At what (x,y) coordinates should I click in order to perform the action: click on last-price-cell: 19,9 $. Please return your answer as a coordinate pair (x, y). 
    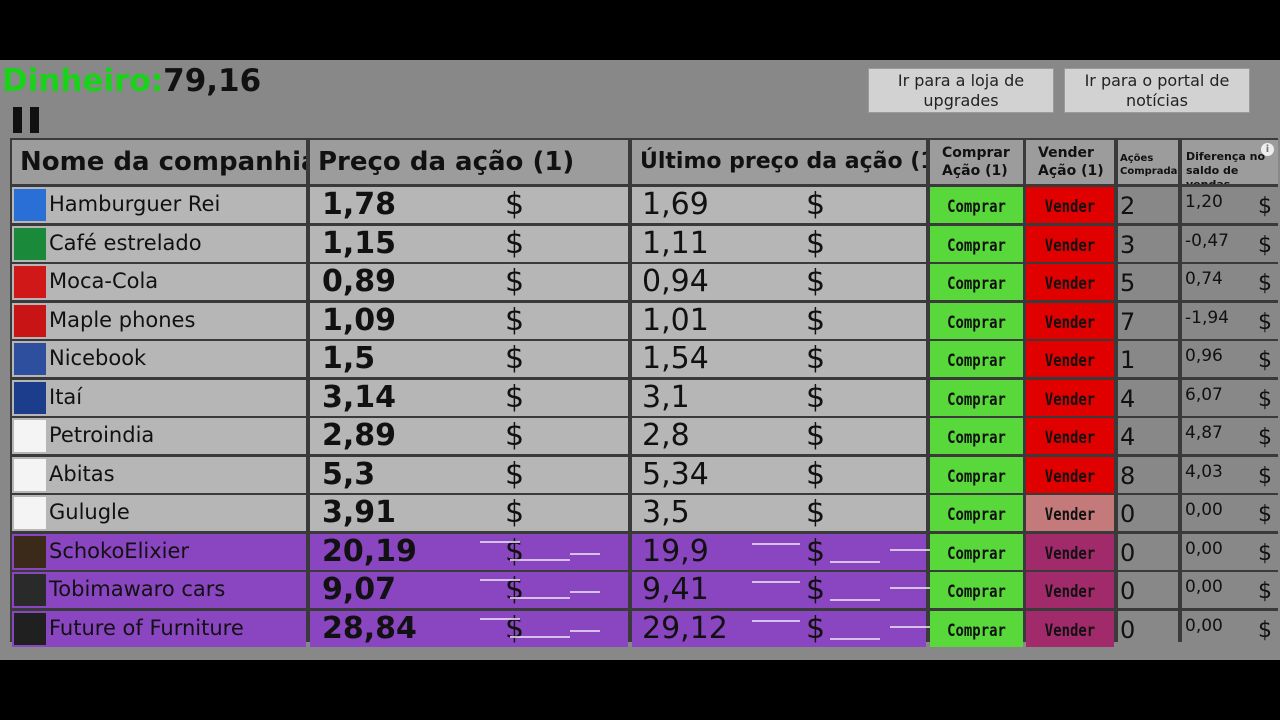
    Looking at the image, I should click on (779, 551).